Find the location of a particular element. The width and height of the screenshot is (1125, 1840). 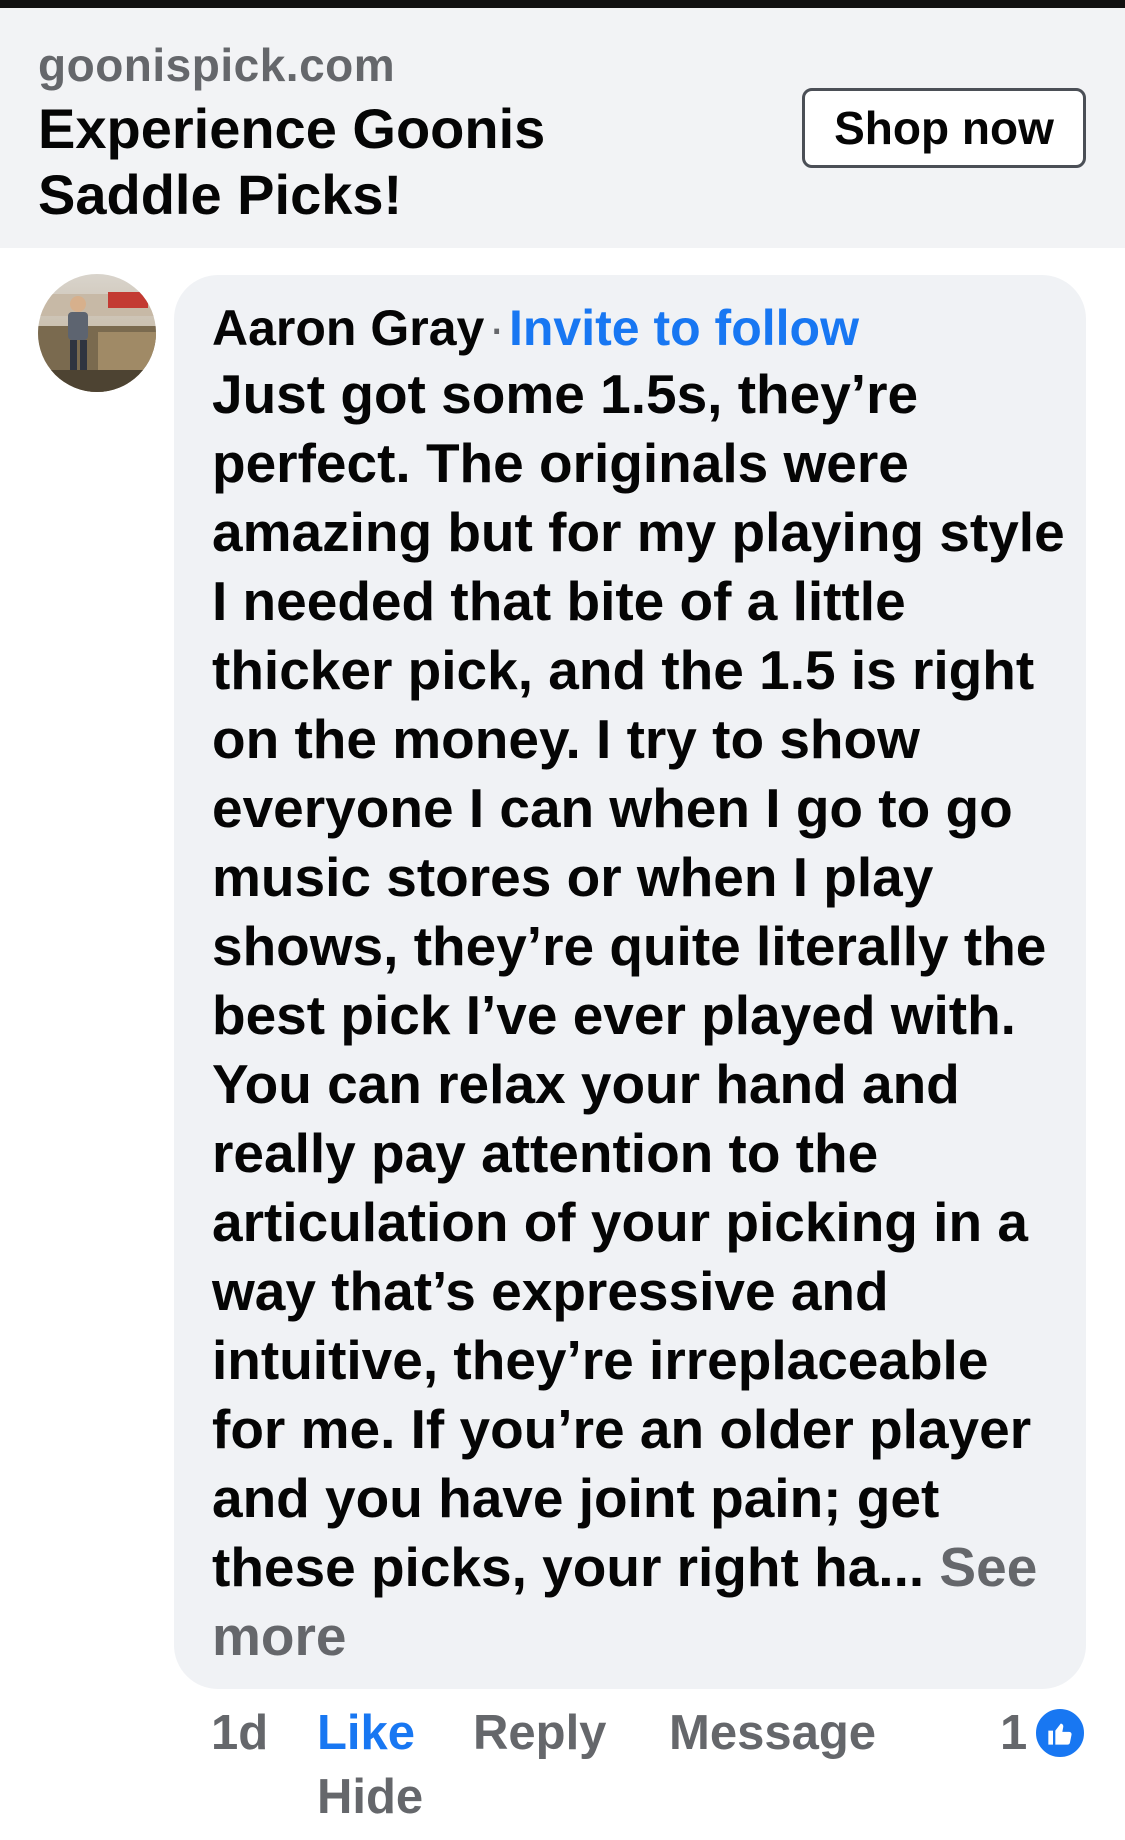

avatar is located at coordinates (97, 333).